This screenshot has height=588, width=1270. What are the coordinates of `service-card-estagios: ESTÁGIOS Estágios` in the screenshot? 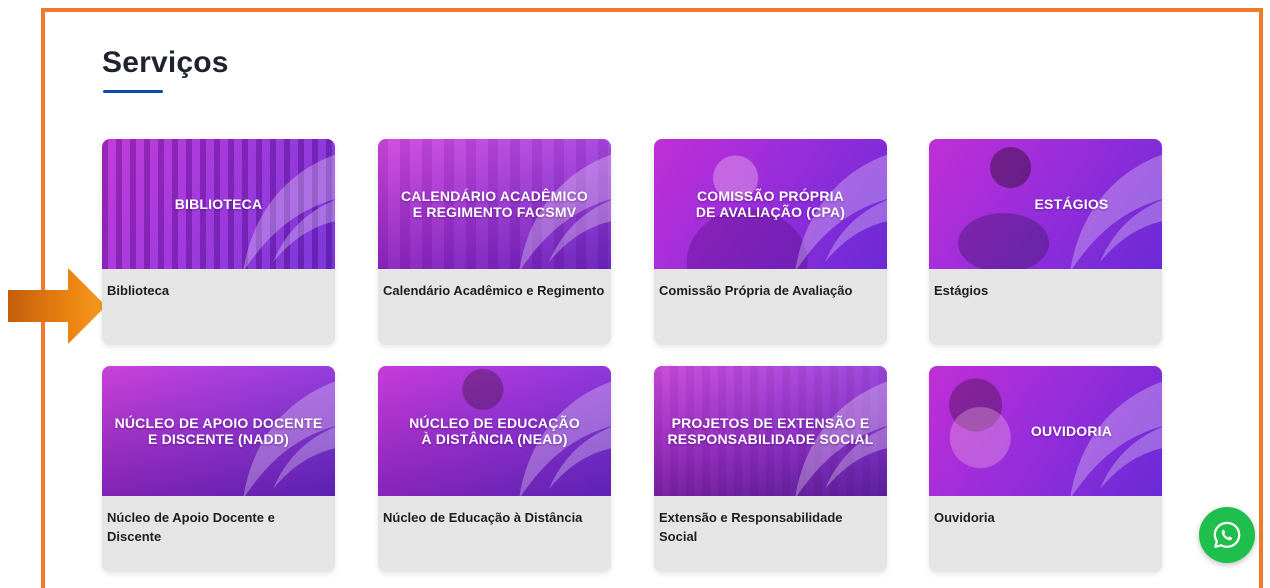 It's located at (1045, 242).